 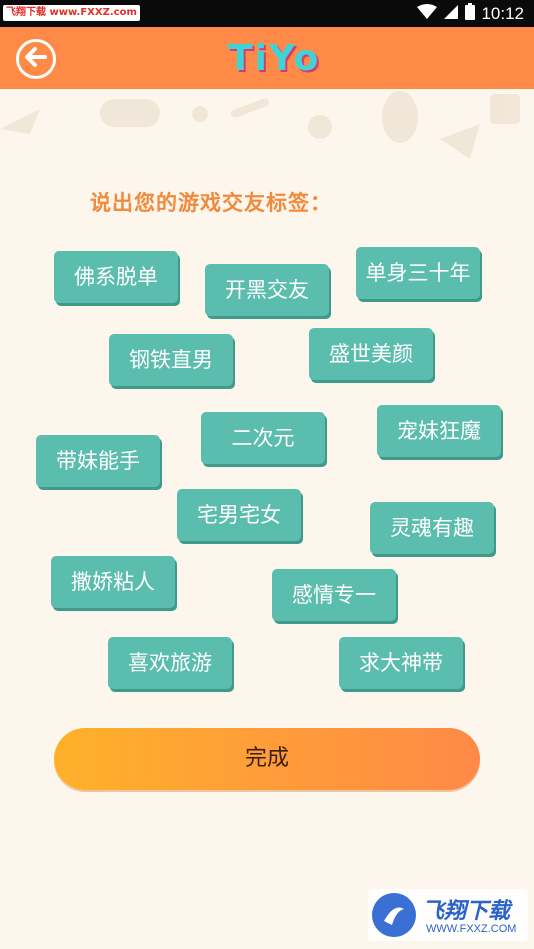 What do you see at coordinates (211, 203) in the screenshot?
I see `prompt-heading: 说出您的游戏交友标签：` at bounding box center [211, 203].